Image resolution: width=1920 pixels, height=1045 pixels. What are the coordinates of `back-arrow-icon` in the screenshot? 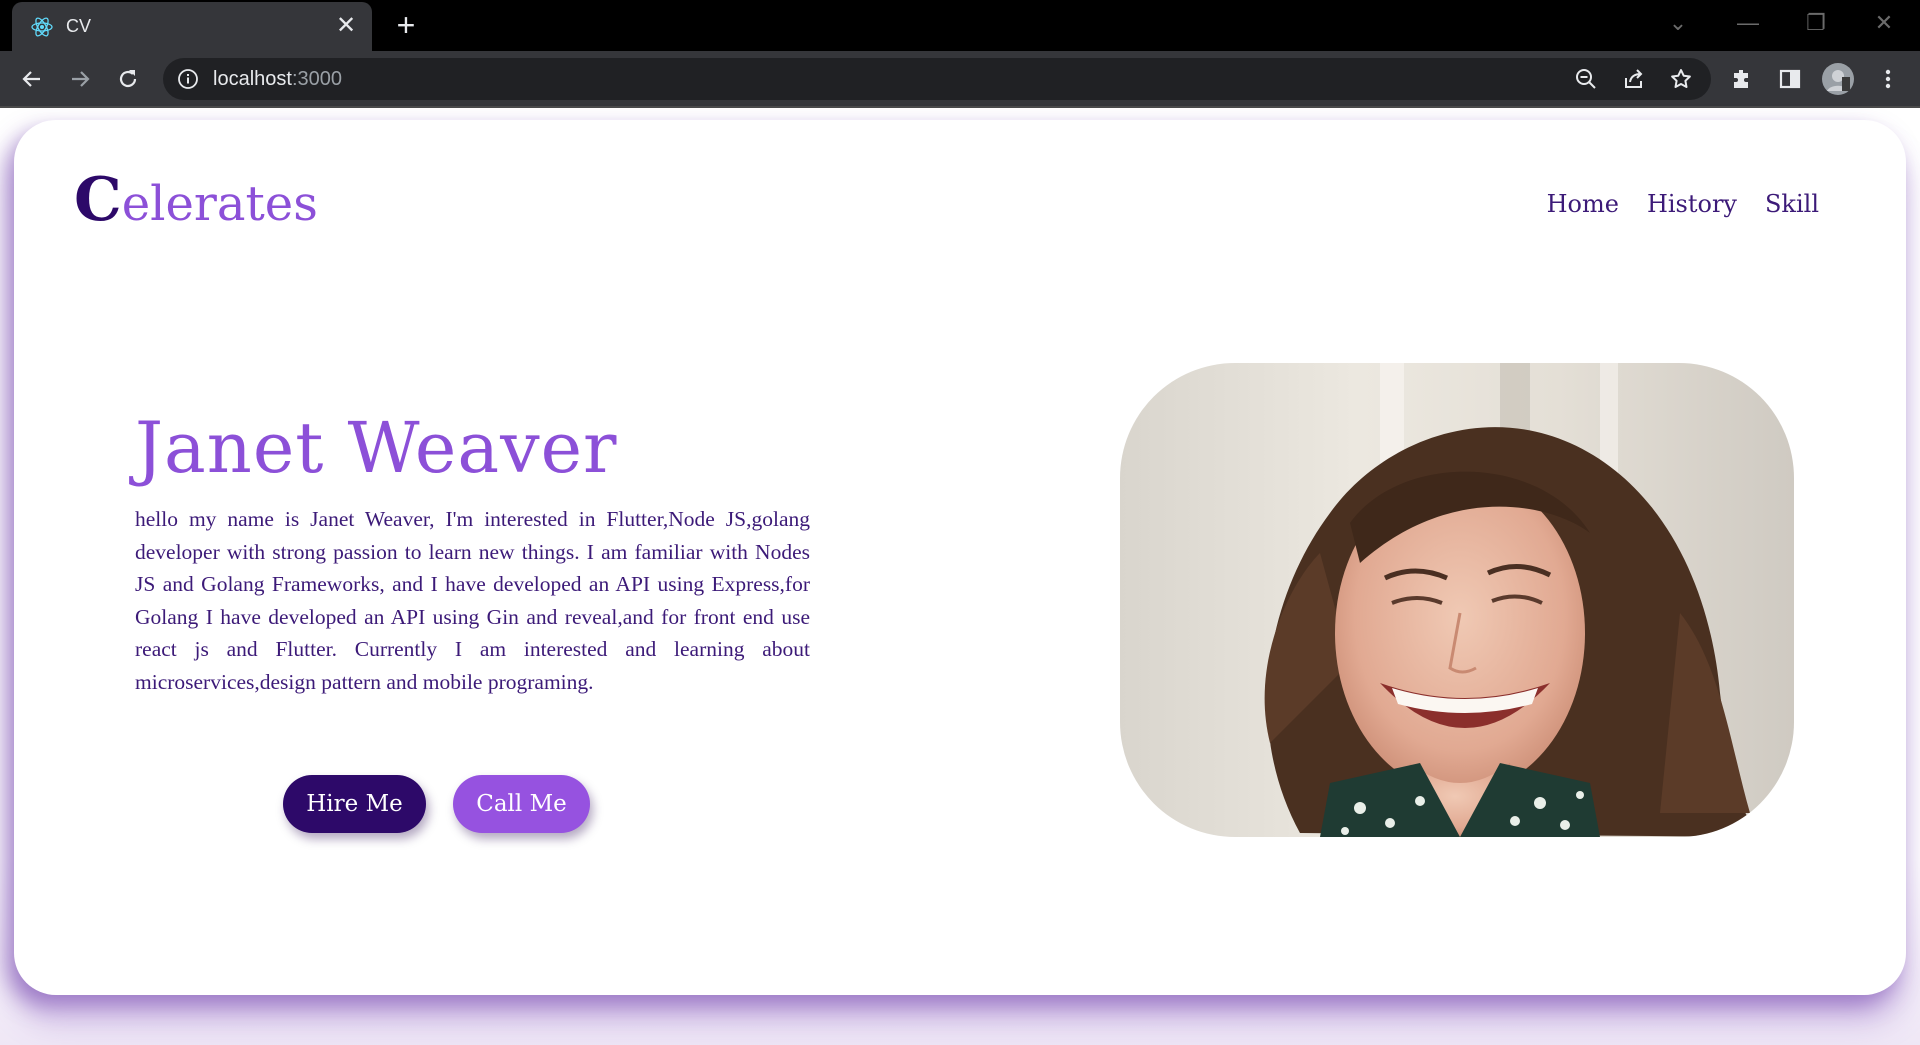 It's located at (32, 79).